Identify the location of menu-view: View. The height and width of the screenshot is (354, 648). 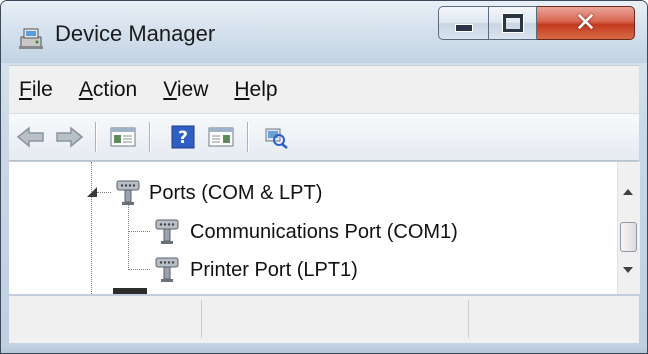
(185, 90).